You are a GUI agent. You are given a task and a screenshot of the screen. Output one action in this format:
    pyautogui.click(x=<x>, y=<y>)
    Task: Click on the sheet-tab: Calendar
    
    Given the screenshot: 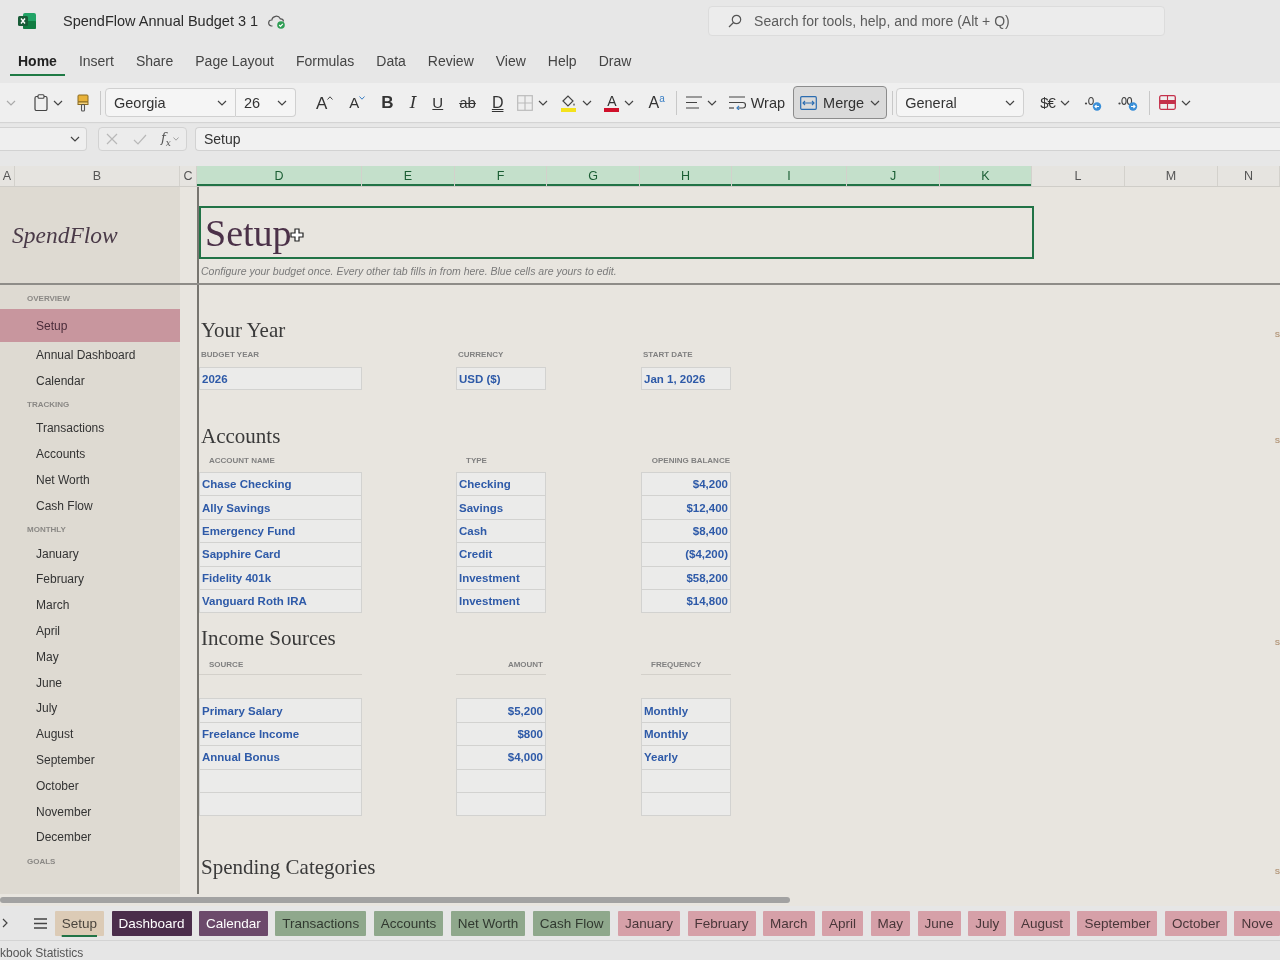 What is the action you would take?
    pyautogui.click(x=233, y=923)
    